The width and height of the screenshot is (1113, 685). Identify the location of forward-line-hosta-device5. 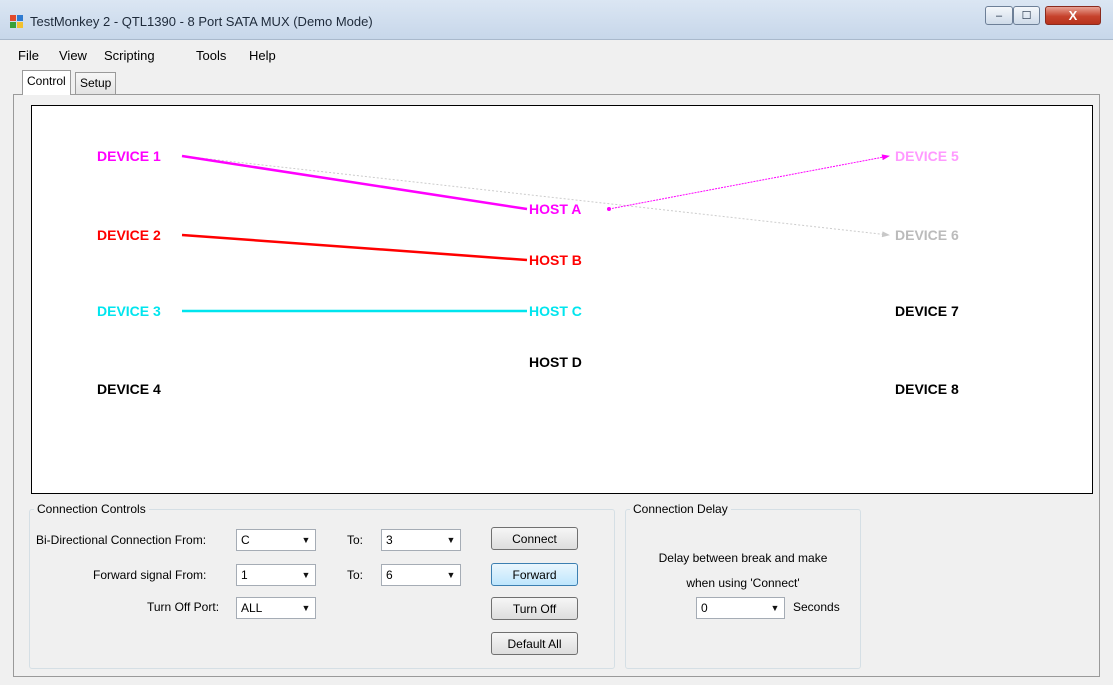
(749, 182).